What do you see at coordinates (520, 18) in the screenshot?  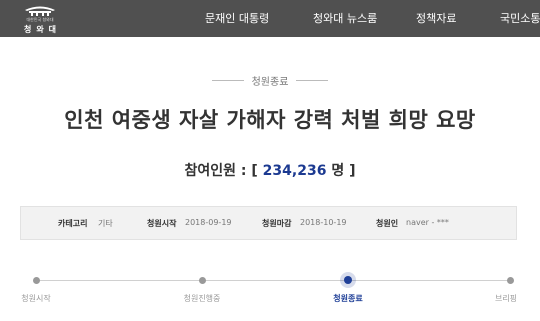 I see `nav-communication: 국민소통` at bounding box center [520, 18].